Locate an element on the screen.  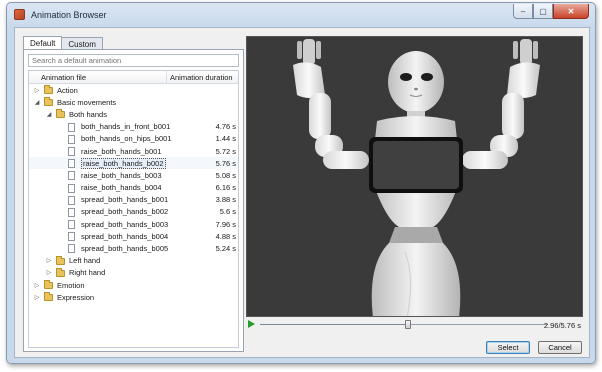
tree-row-label: spread_both_hands_b003 is located at coordinates (125, 224).